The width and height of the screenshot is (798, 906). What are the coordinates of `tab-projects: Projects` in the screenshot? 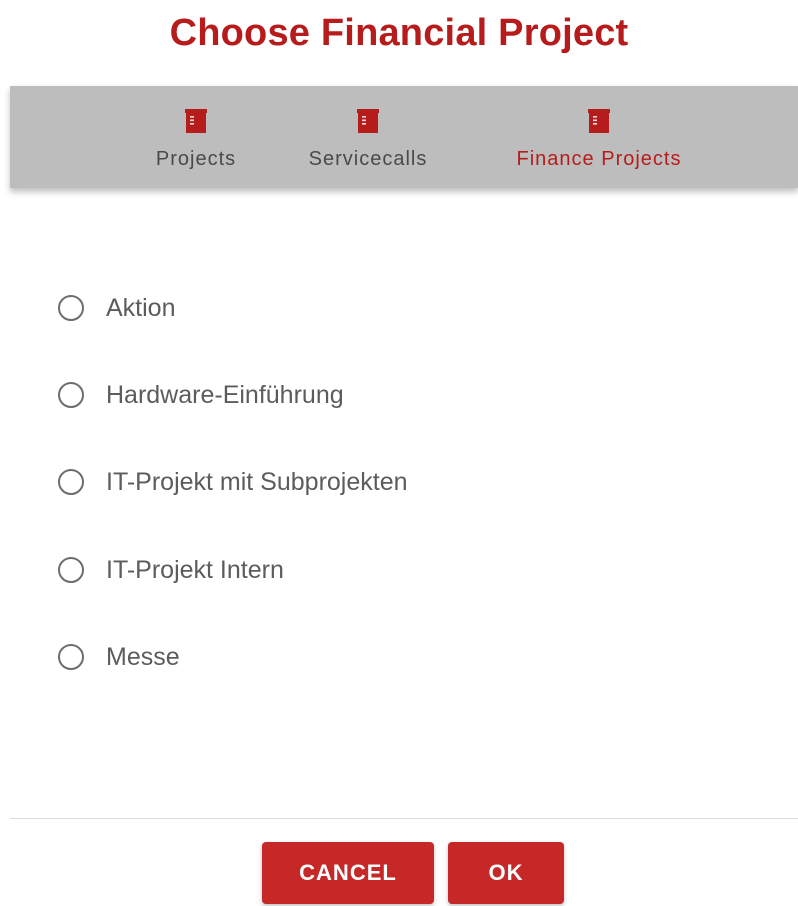 It's located at (196, 137).